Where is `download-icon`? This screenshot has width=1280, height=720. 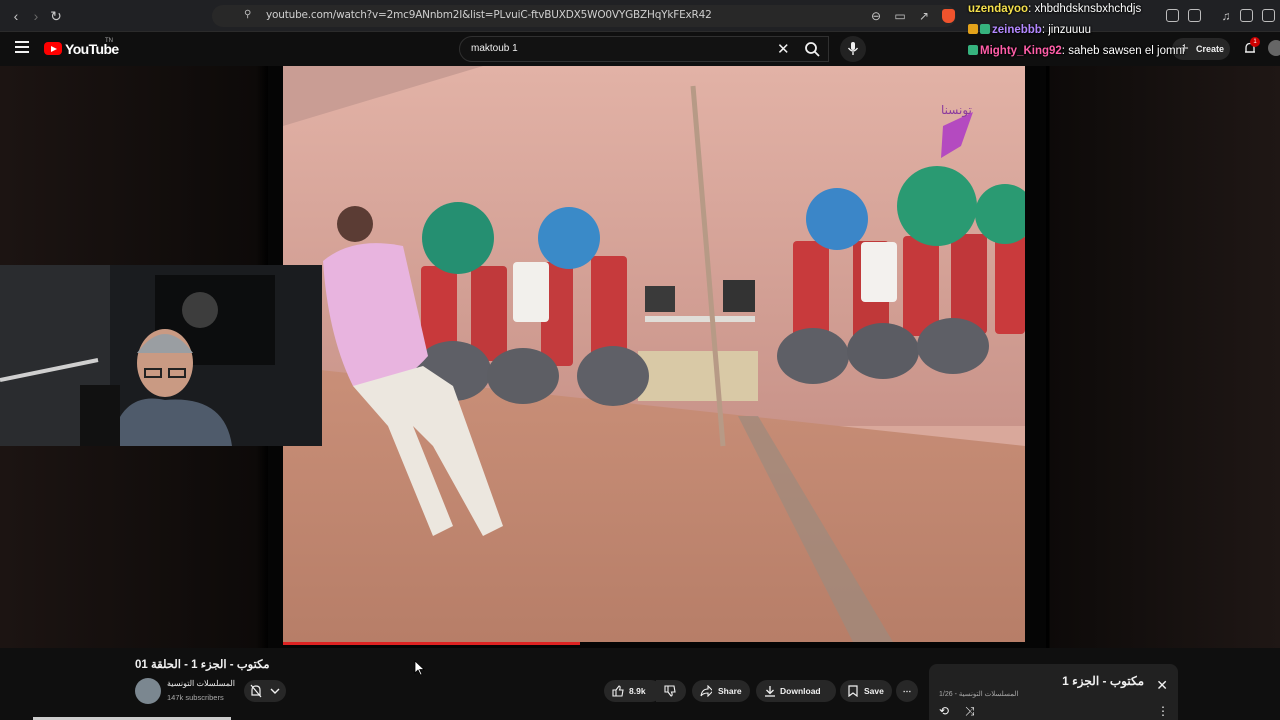 download-icon is located at coordinates (770, 691).